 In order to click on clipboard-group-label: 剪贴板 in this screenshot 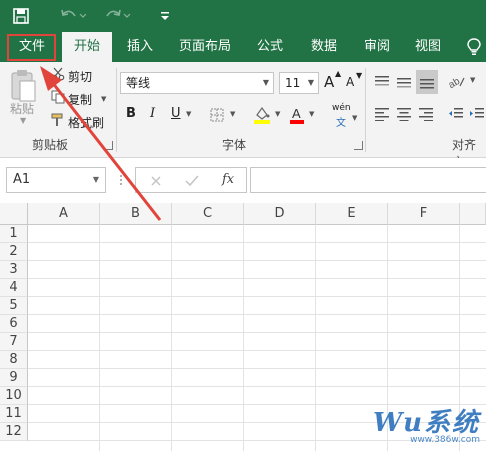, I will do `click(50, 145)`.